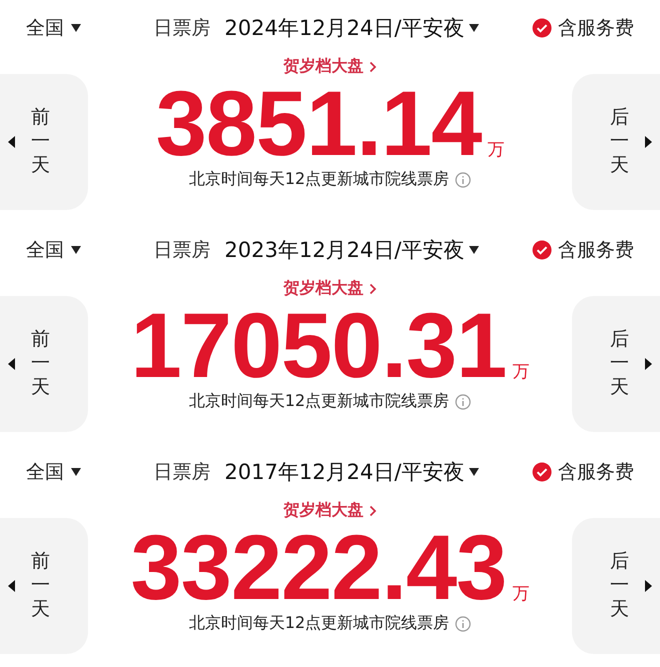 The width and height of the screenshot is (660, 667). I want to click on box-office-amount: 3851.14, so click(319, 124).